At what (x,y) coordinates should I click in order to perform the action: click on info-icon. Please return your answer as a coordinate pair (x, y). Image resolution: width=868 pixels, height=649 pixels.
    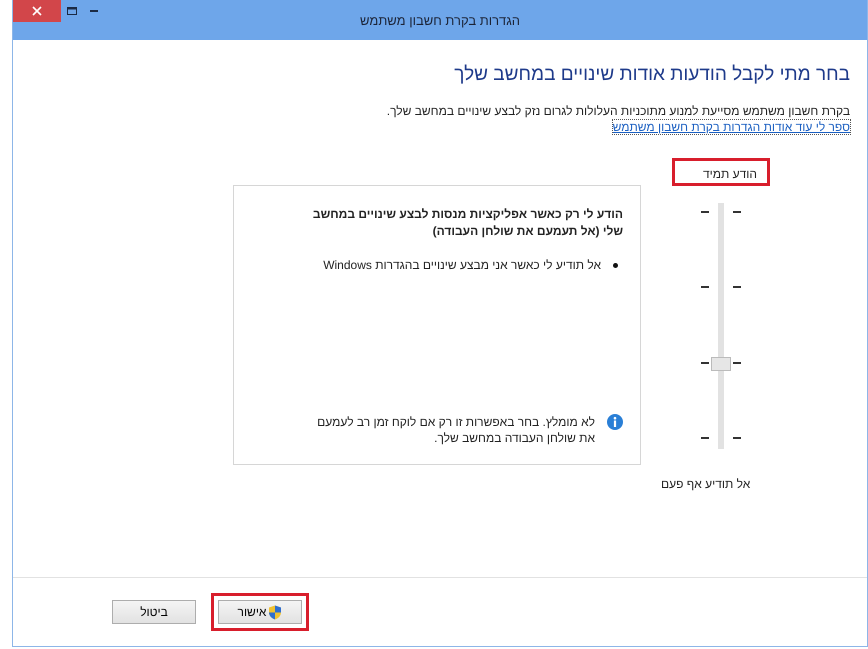
    Looking at the image, I should click on (615, 422).